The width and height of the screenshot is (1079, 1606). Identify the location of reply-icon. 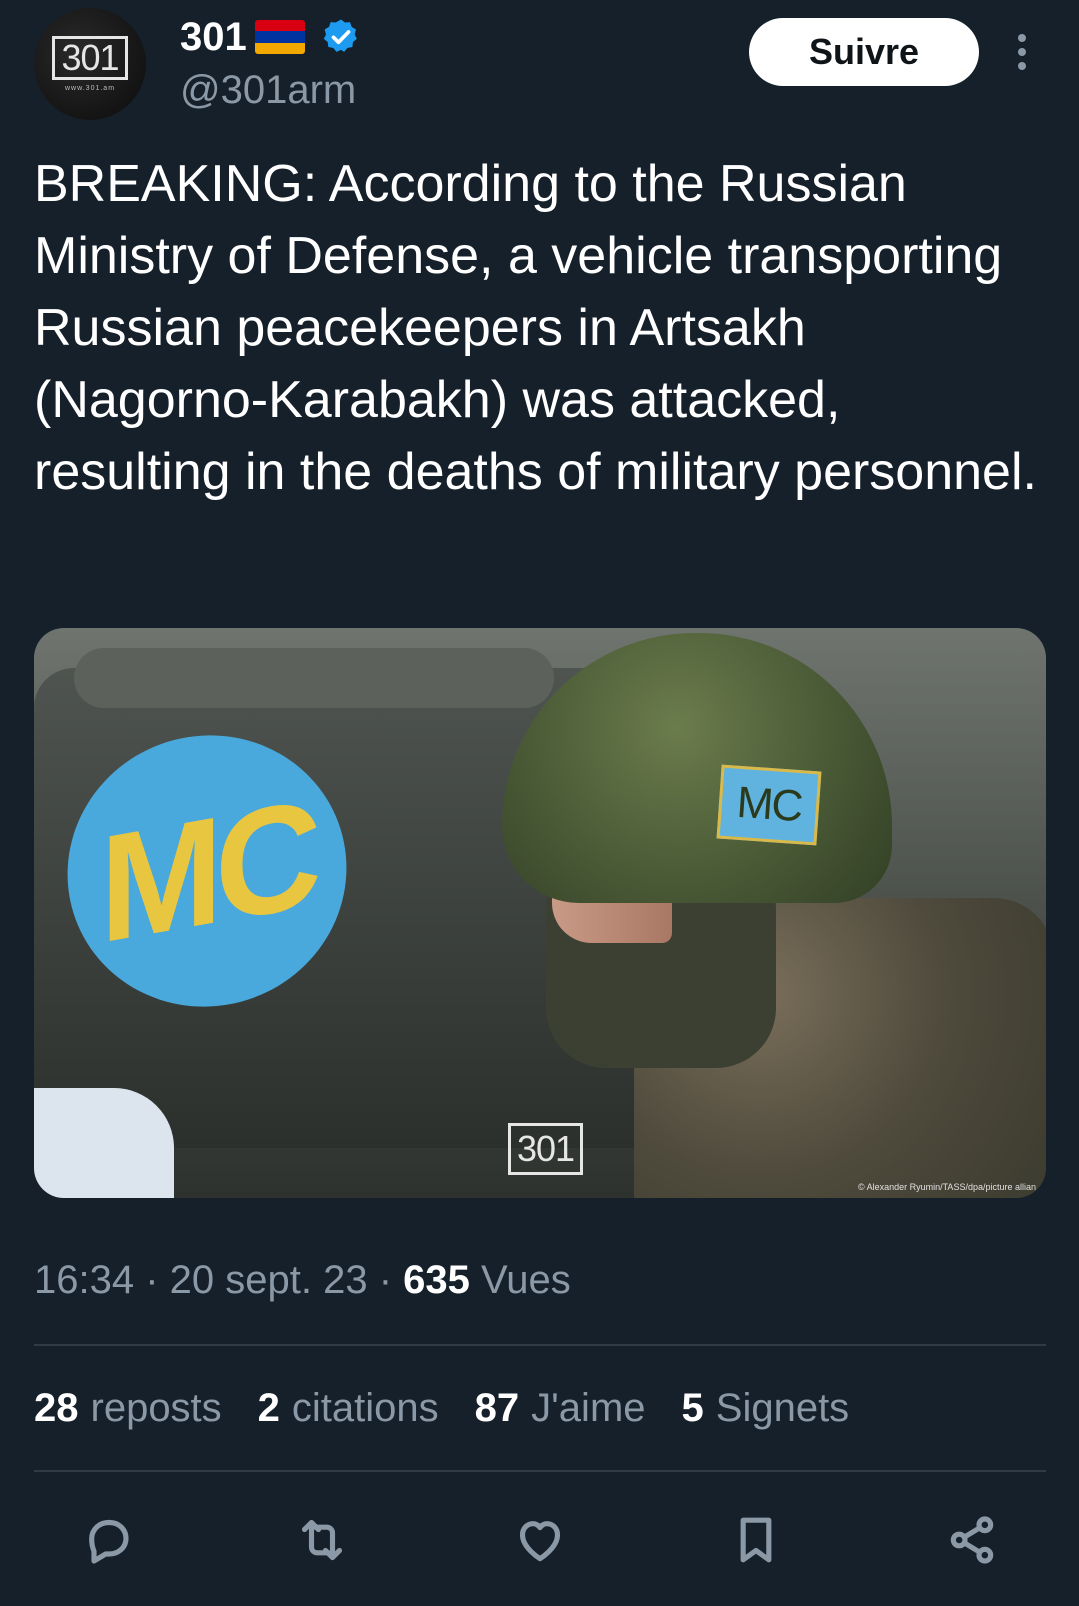
(109, 1541).